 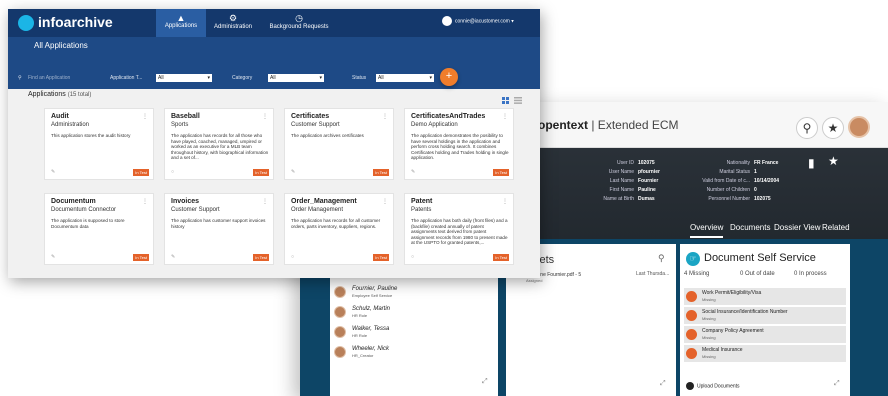 What do you see at coordinates (760, 258) in the screenshot?
I see `panel-title: Document Self Service` at bounding box center [760, 258].